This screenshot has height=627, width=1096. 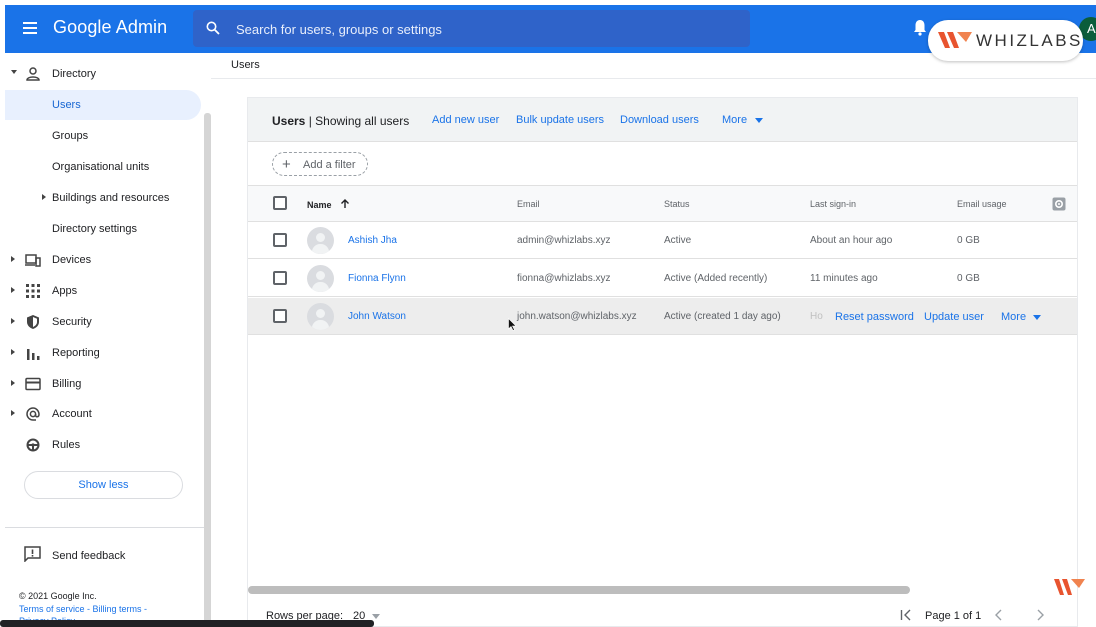 What do you see at coordinates (577, 316) in the screenshot?
I see `user-email: john.watson@whizlabs.xyz` at bounding box center [577, 316].